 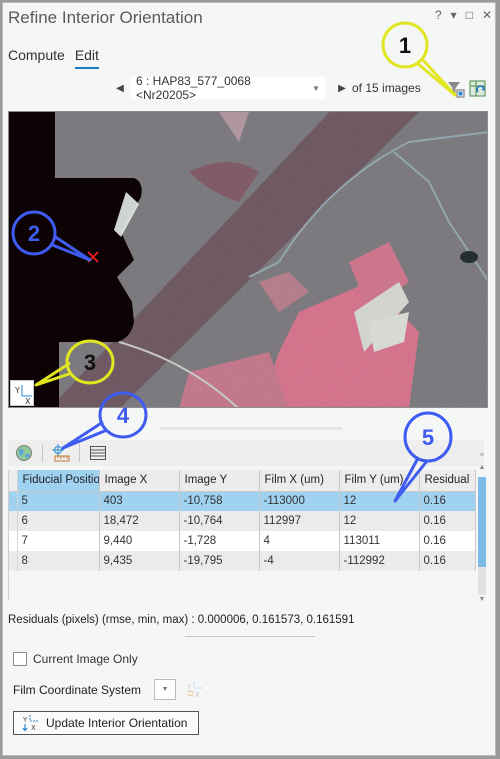 What do you see at coordinates (299, 561) in the screenshot?
I see `cell-film-x: -4` at bounding box center [299, 561].